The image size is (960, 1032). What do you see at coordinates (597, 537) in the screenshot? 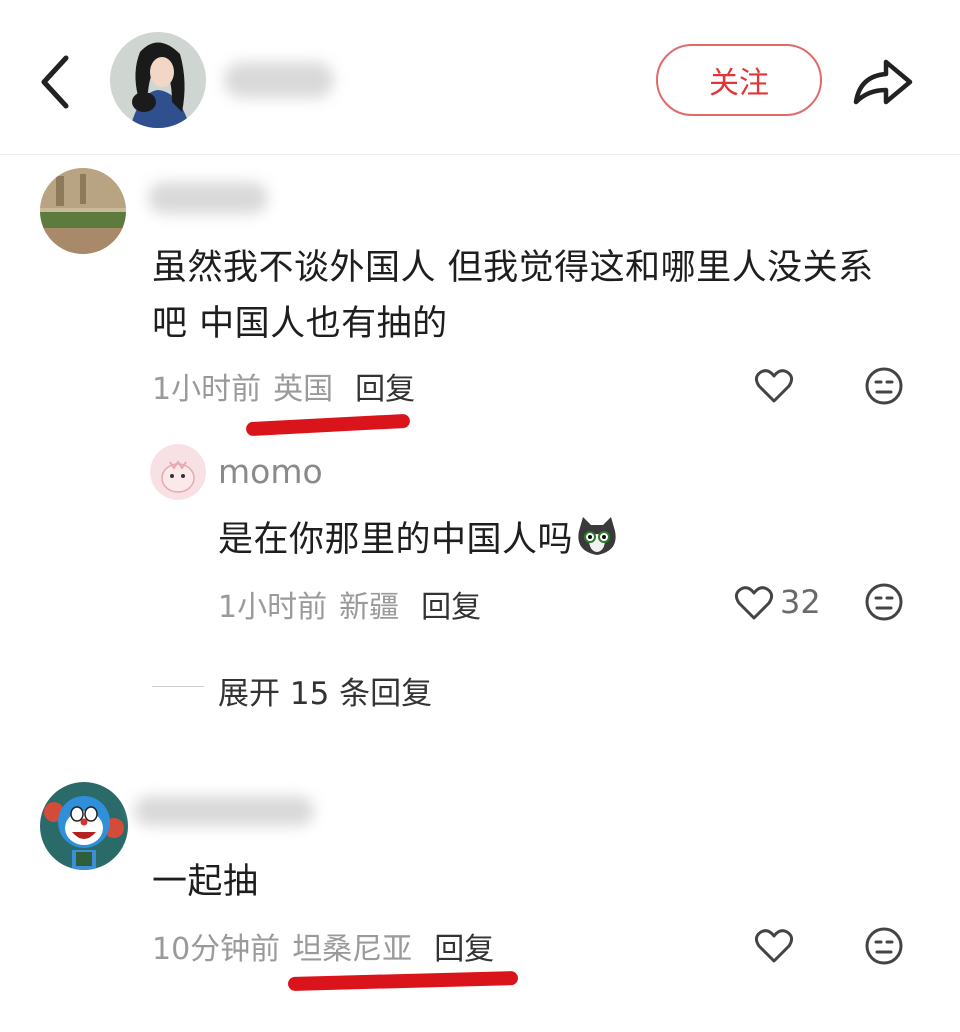
I see `cat-emoji-icon` at bounding box center [597, 537].